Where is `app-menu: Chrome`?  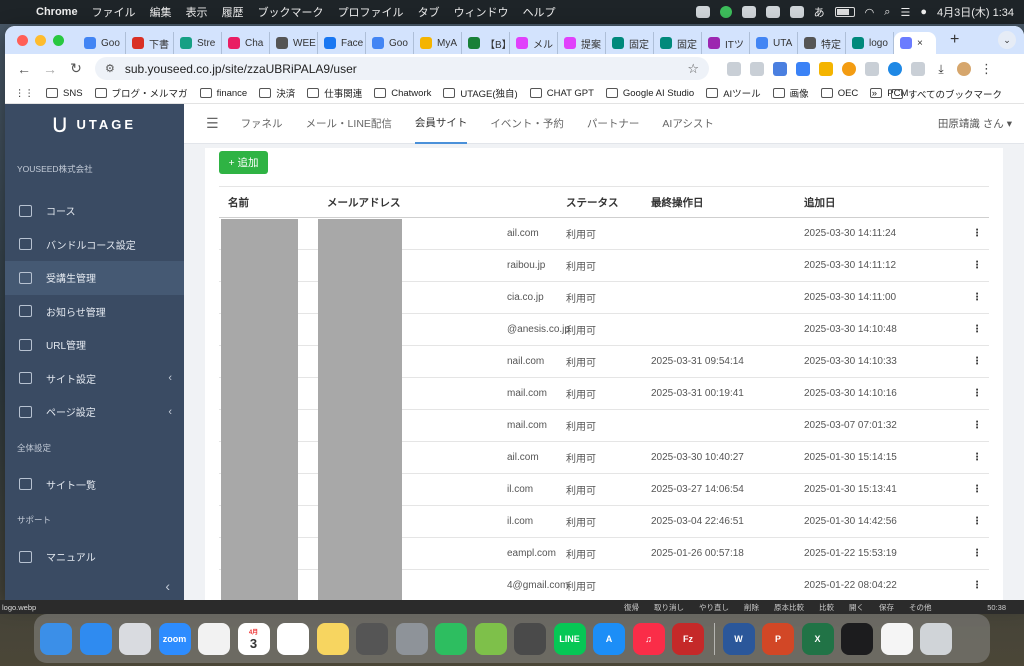 app-menu: Chrome is located at coordinates (57, 12).